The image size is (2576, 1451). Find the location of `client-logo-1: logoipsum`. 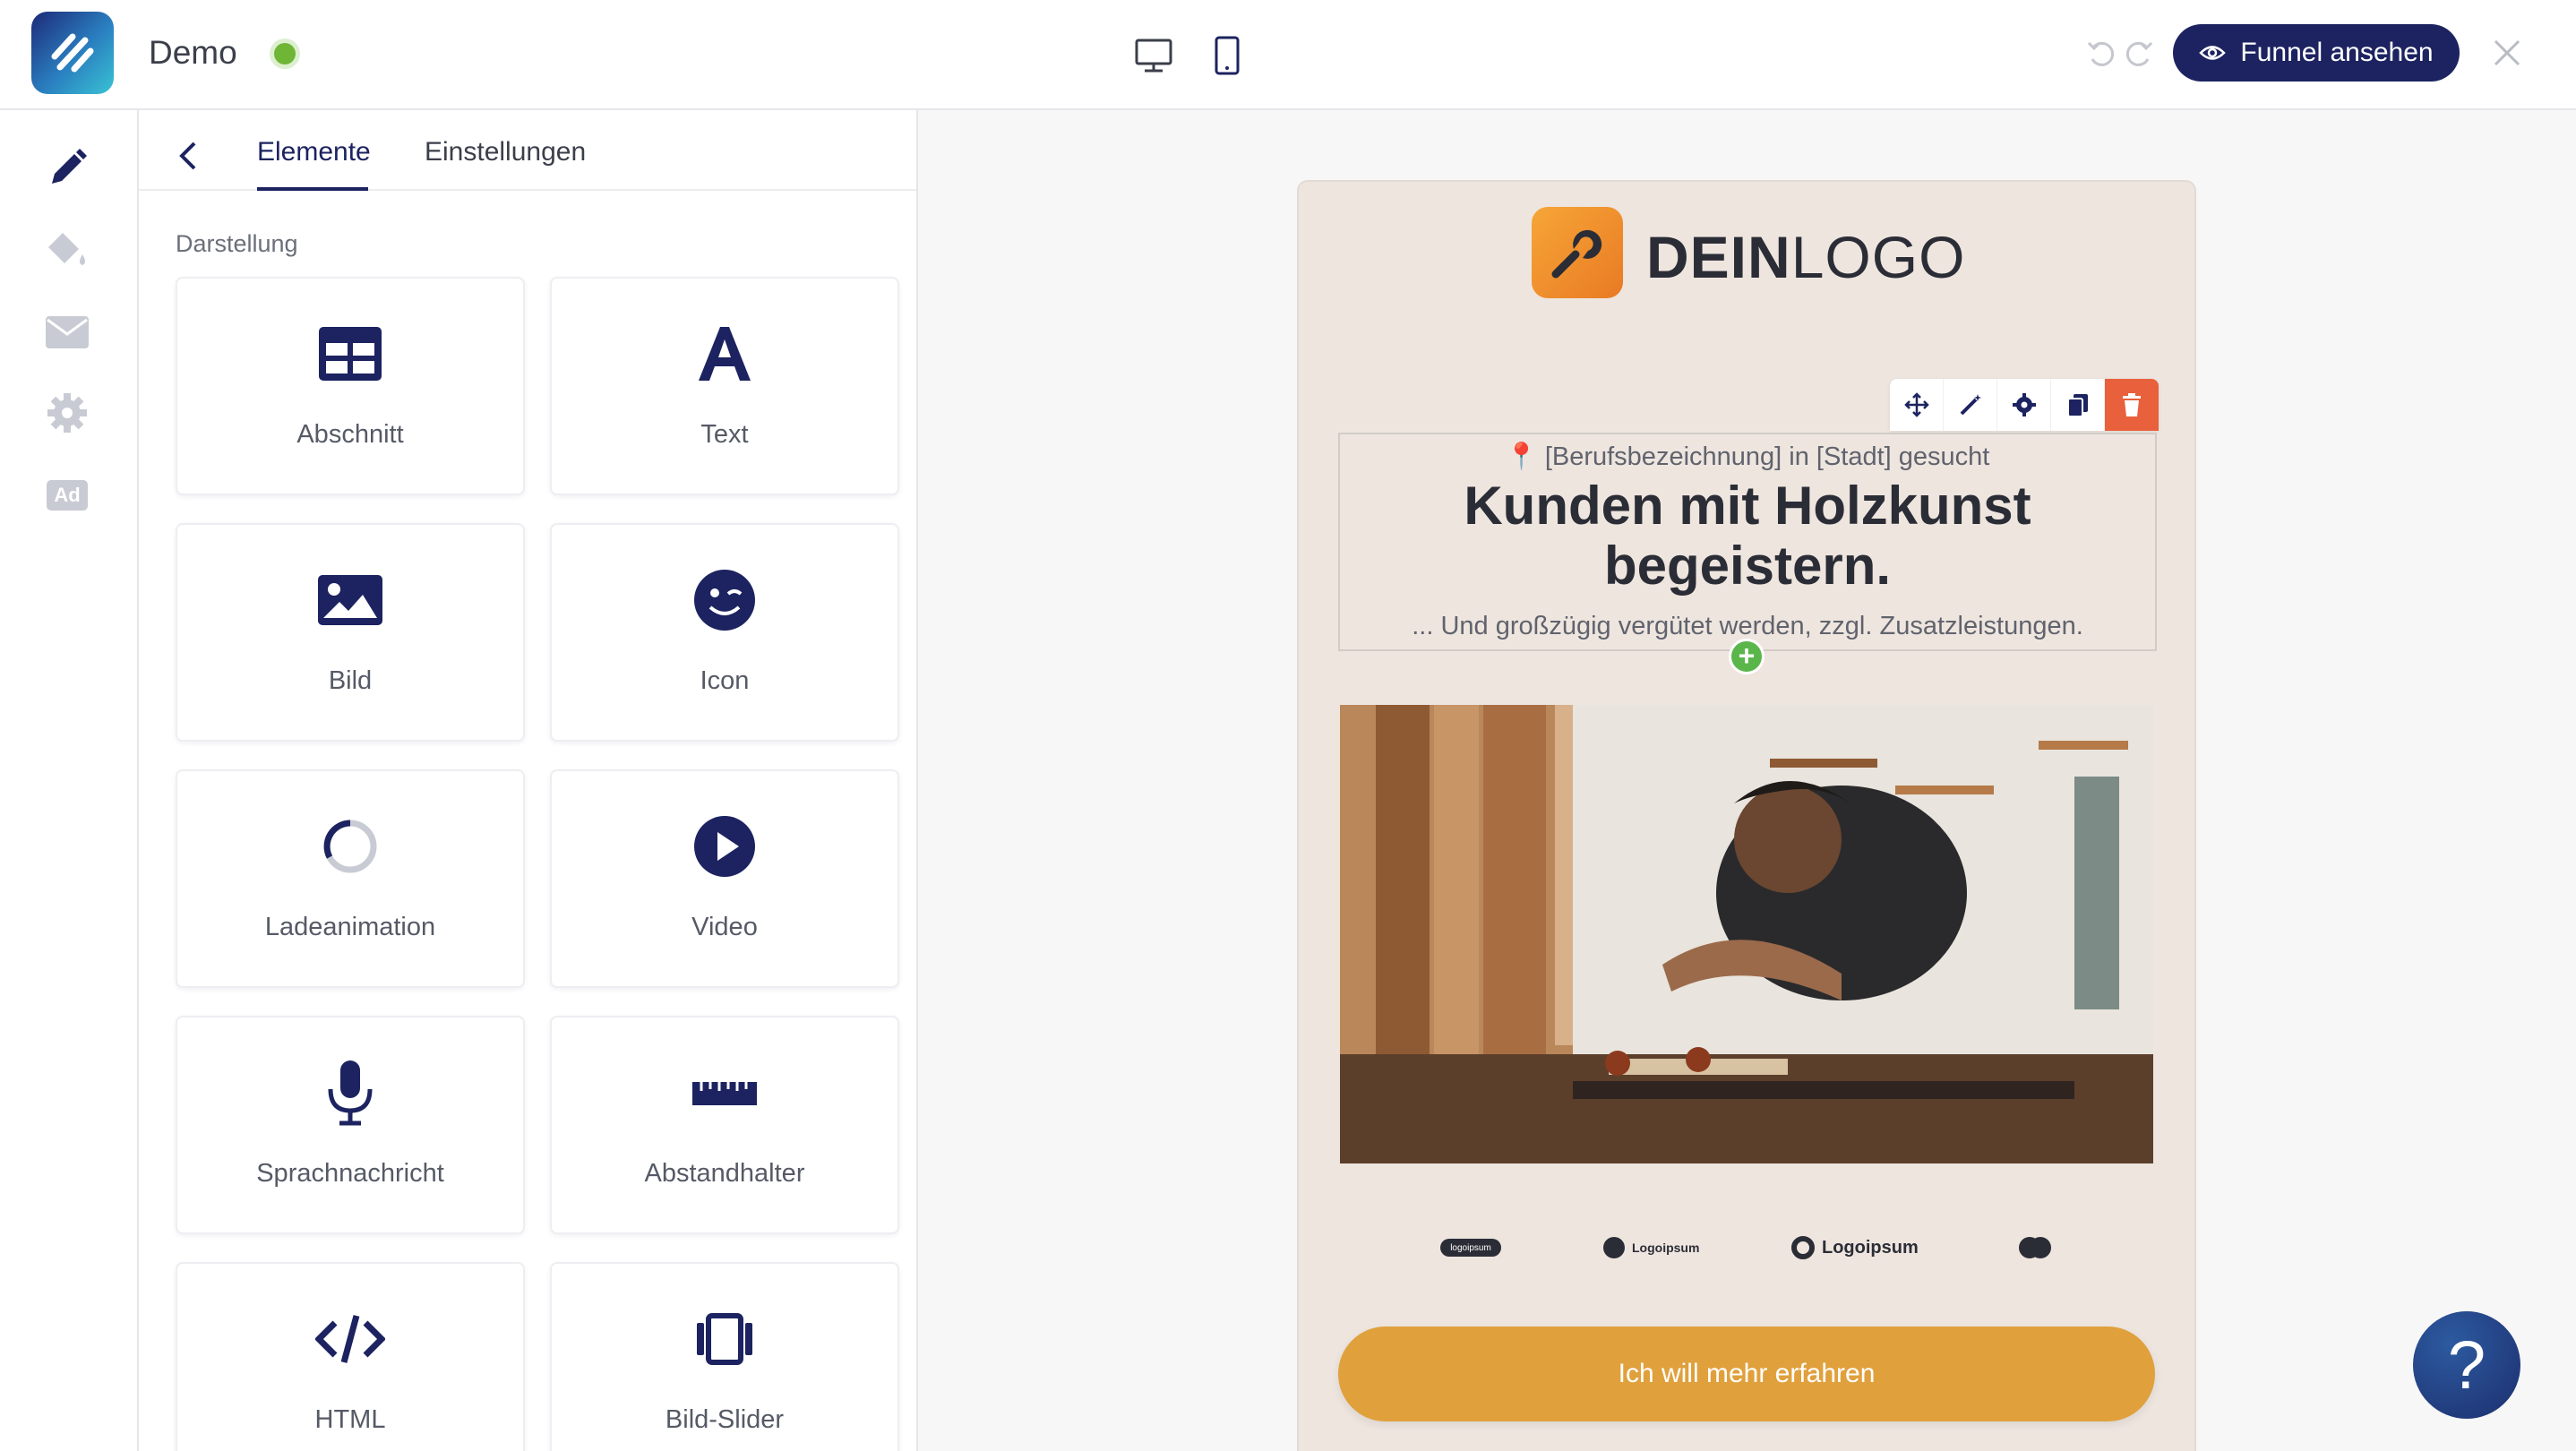

client-logo-1: logoipsum is located at coordinates (1470, 1248).